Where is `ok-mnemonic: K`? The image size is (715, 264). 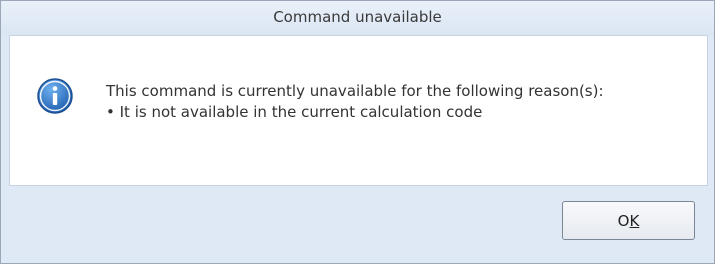
ok-mnemonic: K is located at coordinates (634, 220).